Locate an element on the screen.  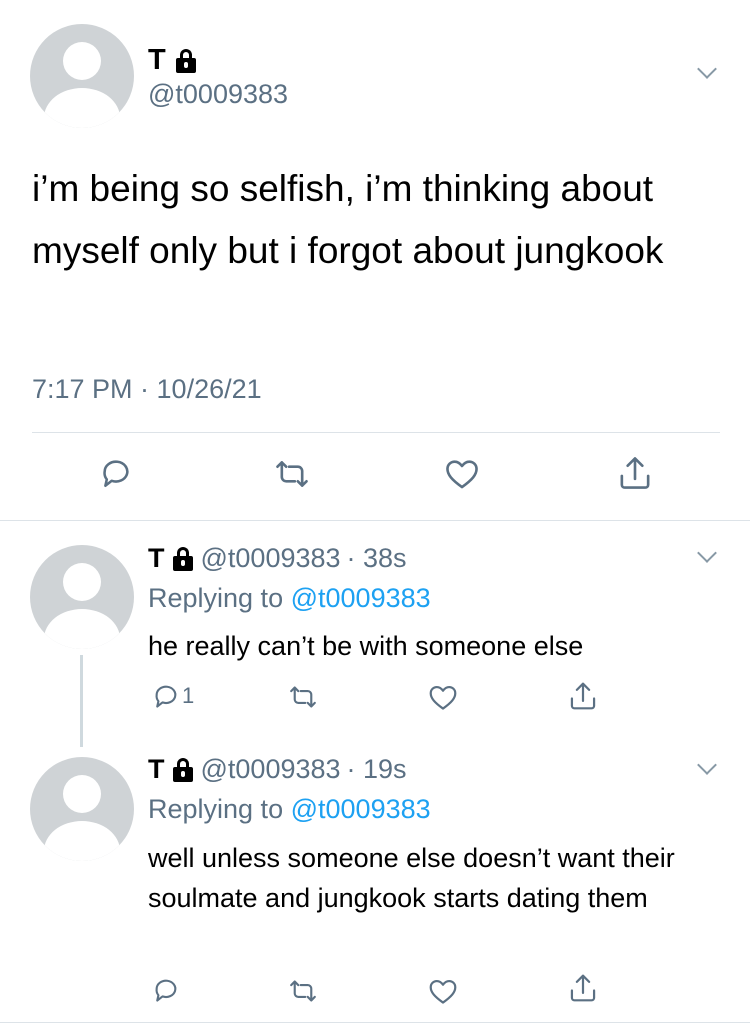
reply-header: T @t0009383 · 38s is located at coordinates (277, 558).